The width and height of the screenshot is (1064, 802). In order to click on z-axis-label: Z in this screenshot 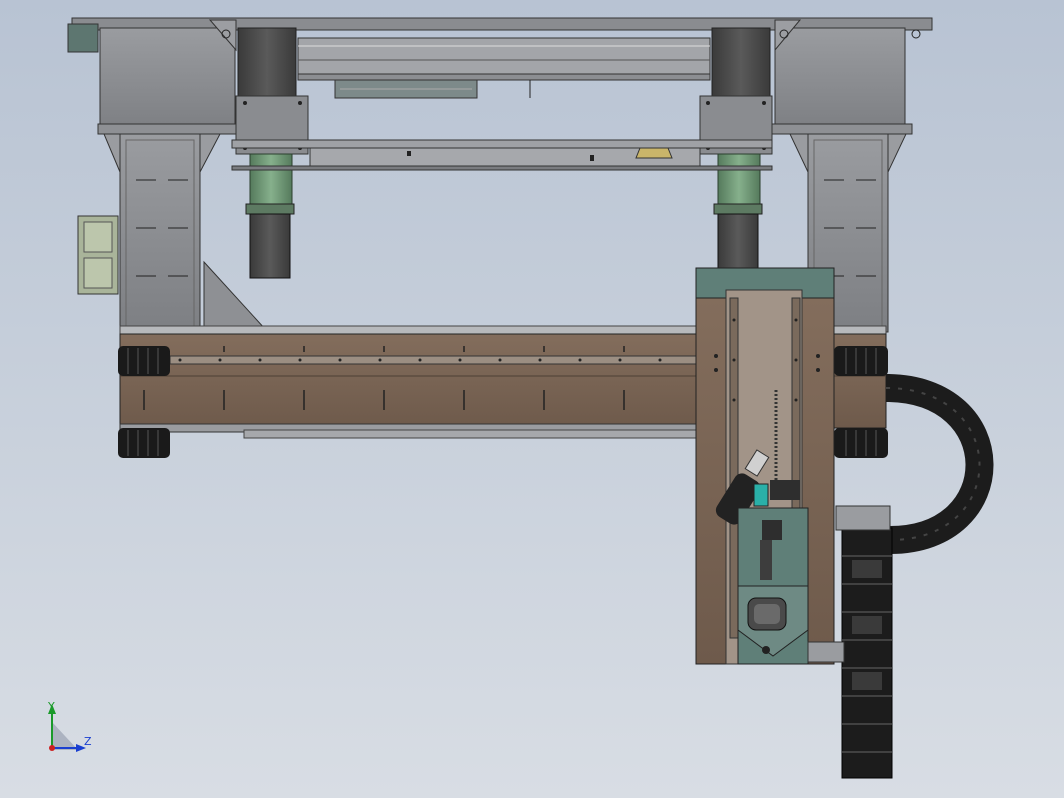, I will do `click(88, 741)`.